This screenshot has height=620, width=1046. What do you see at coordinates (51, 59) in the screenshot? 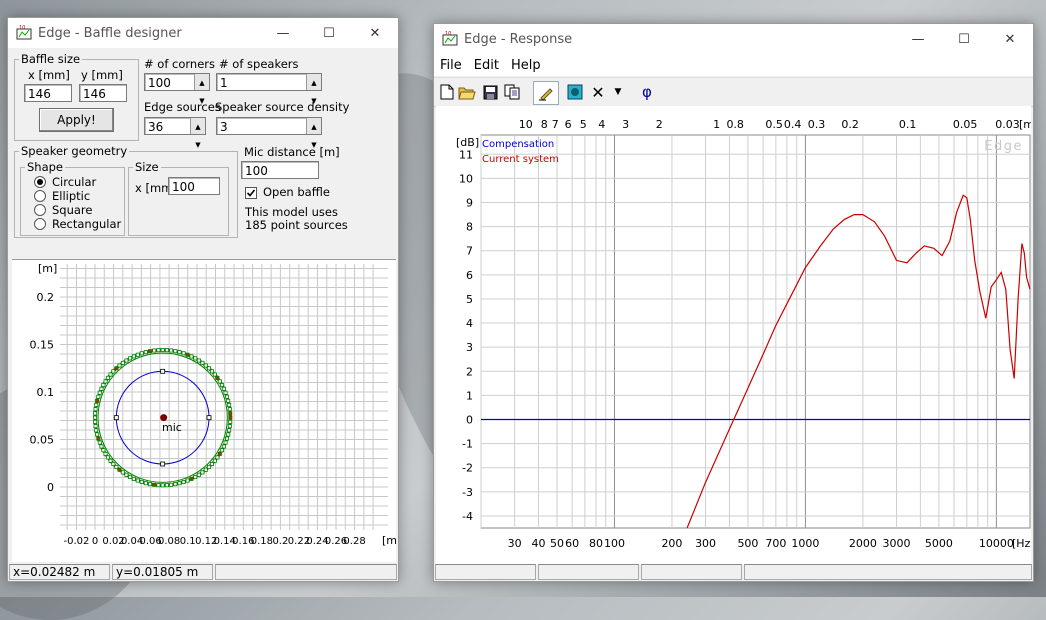
I see `baffle-size-label: Baffle size` at bounding box center [51, 59].